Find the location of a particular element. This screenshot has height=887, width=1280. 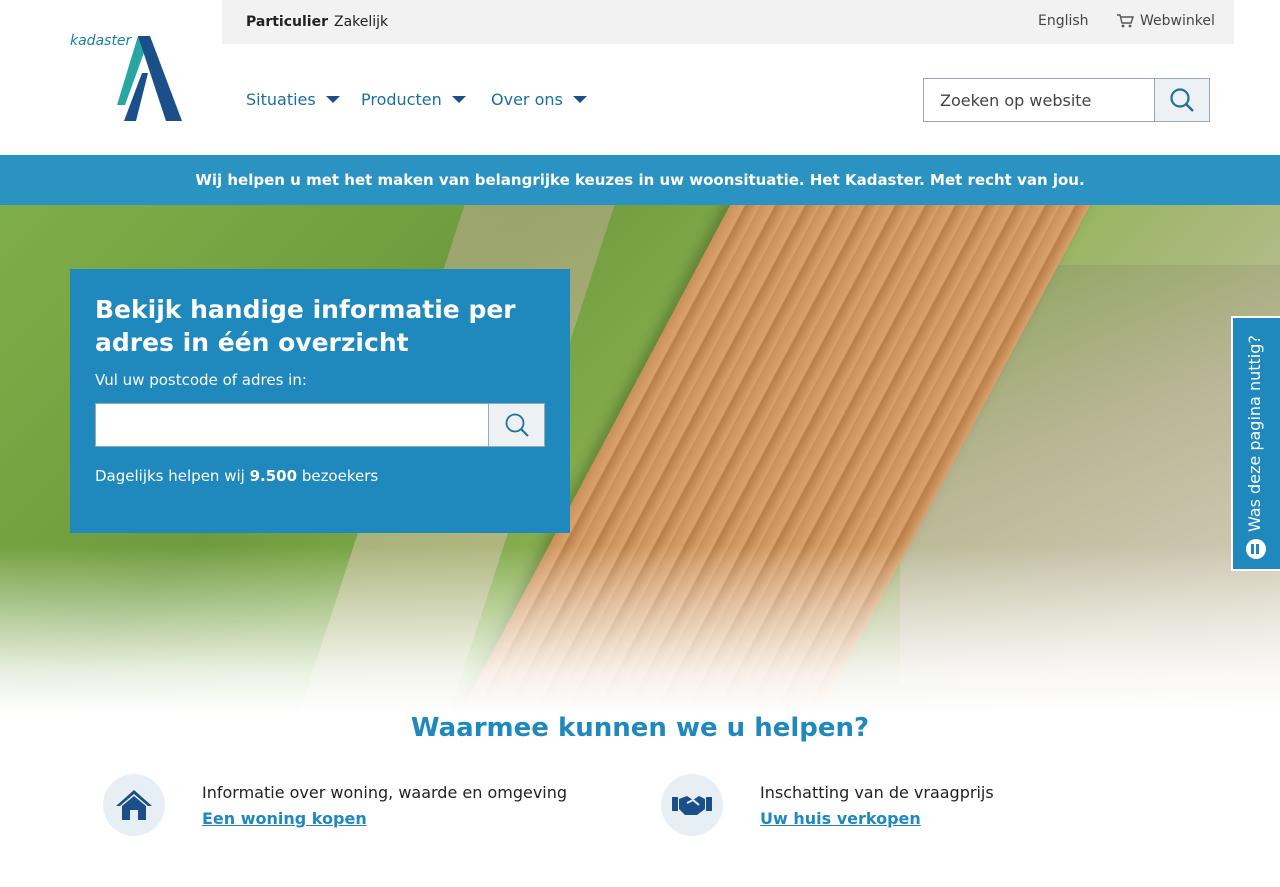

address-search-button is located at coordinates (517, 425).